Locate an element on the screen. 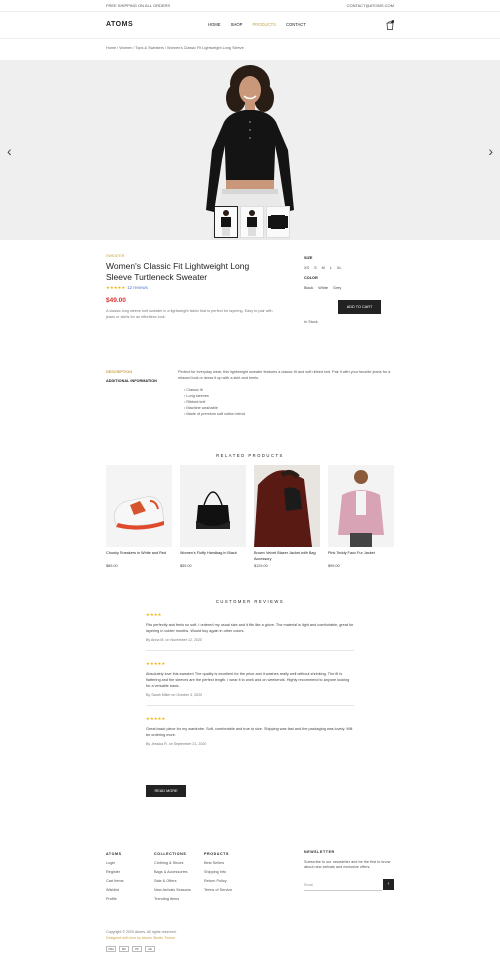  footer-link: Wishlist is located at coordinates (115, 890).